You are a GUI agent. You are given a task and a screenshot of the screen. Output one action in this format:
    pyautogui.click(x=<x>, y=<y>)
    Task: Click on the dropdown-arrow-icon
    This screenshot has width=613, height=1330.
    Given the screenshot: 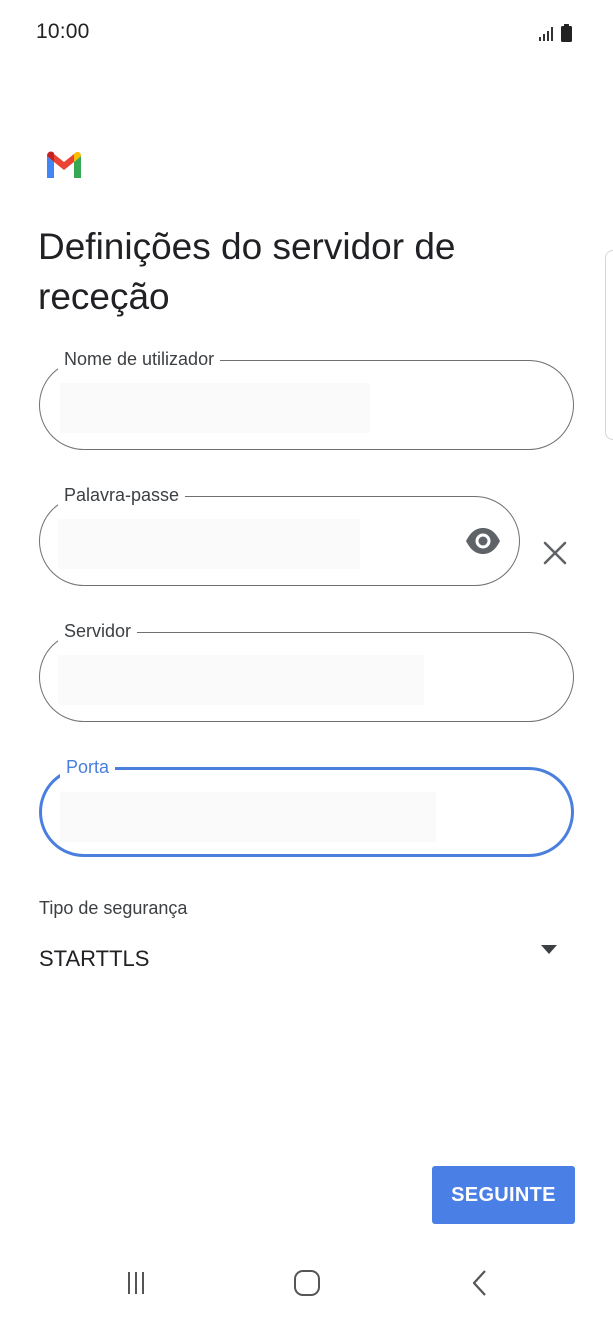 What is the action you would take?
    pyautogui.click(x=549, y=949)
    